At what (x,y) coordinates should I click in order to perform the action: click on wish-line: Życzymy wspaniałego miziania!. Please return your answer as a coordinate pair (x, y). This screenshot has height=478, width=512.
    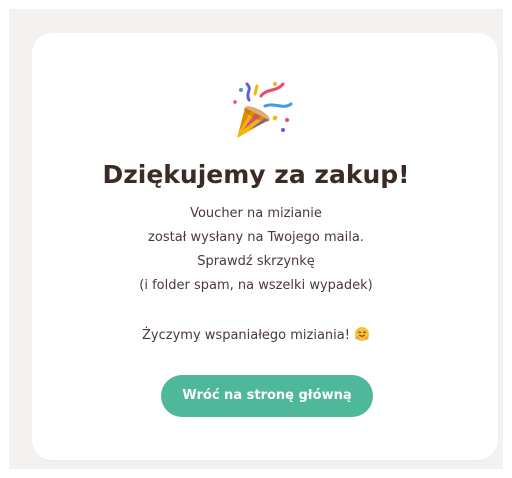
    Looking at the image, I should click on (256, 334).